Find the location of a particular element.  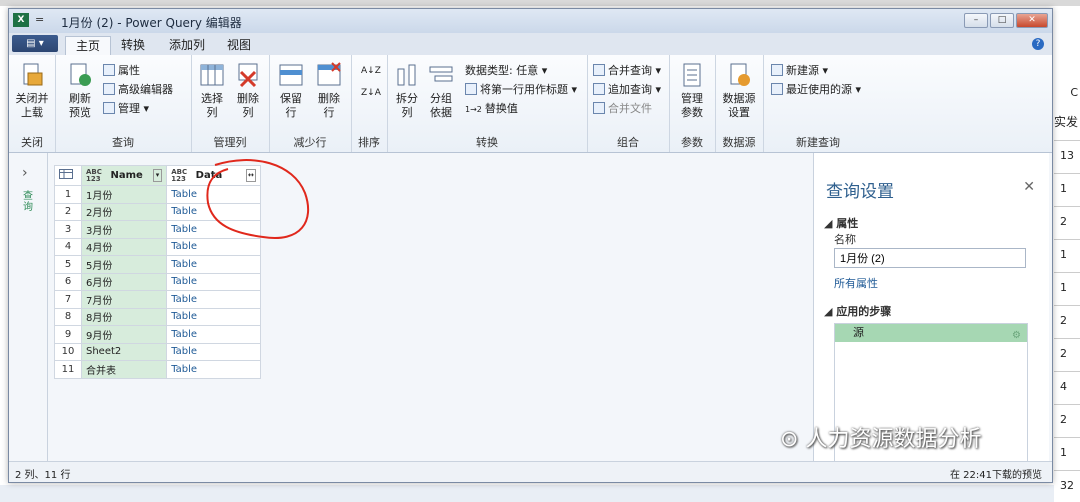

properties-label: 属性 is located at coordinates (129, 70).